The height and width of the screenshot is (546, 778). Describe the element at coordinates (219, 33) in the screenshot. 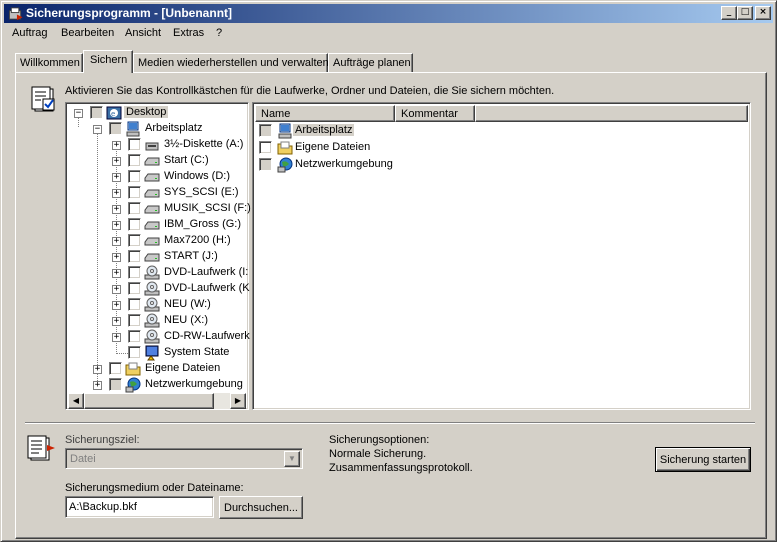

I see `menu-help: ?` at that location.